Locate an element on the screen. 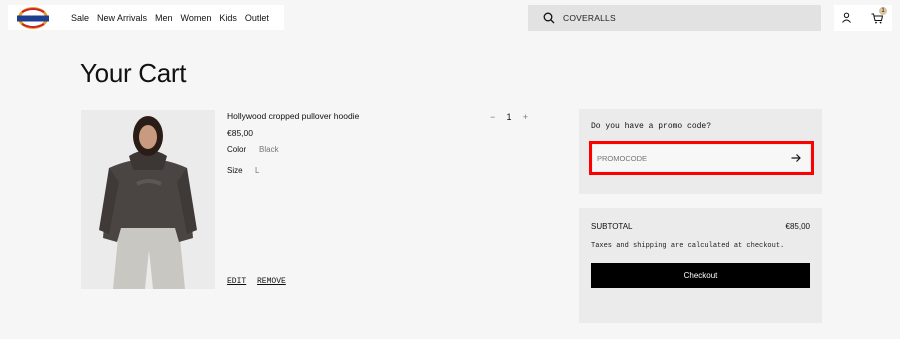 The image size is (900, 339). promo-question: Do you have a promo code? is located at coordinates (651, 126).